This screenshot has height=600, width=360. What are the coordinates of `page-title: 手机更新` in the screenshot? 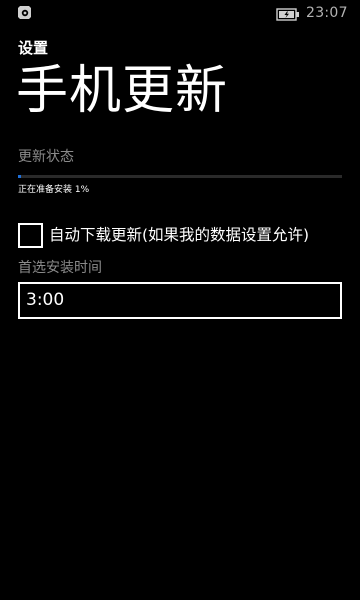 It's located at (122, 91).